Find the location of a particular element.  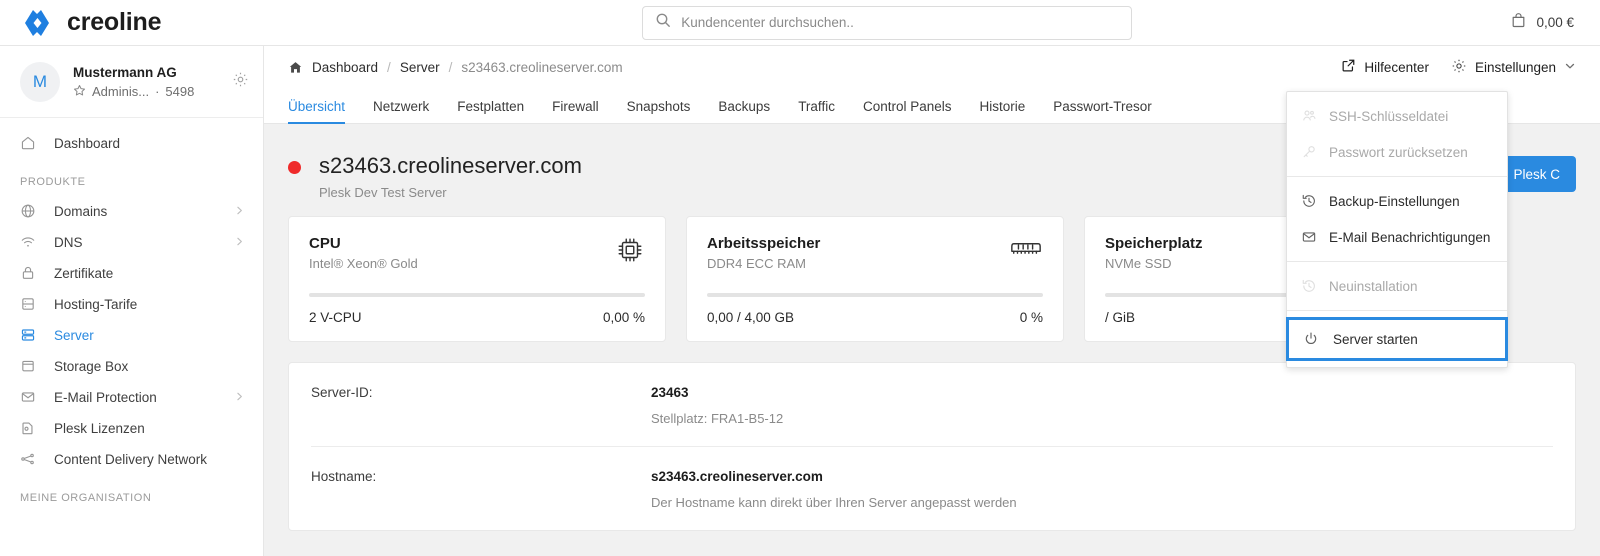

search-placeholder: Kundencenter durchsuchen.. is located at coordinates (767, 22).